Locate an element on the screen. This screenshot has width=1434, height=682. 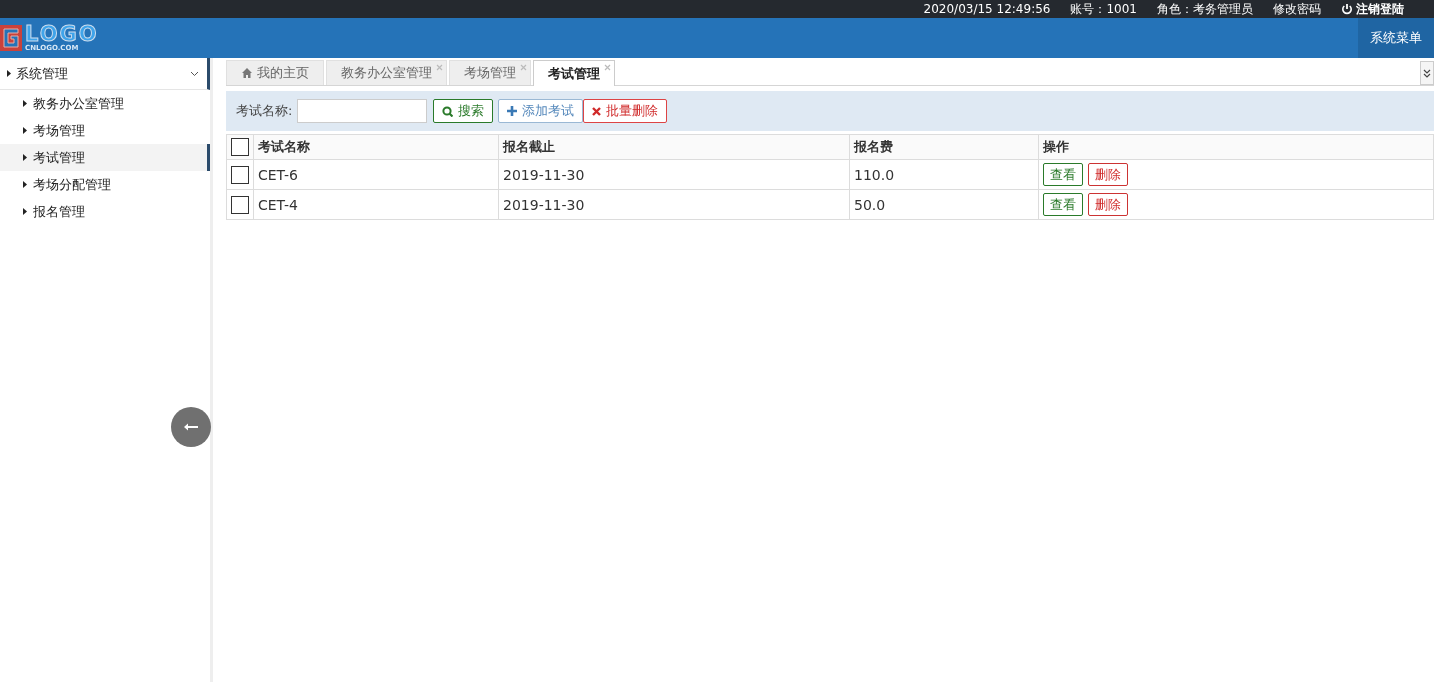
column-header: 报名费 is located at coordinates (944, 147).